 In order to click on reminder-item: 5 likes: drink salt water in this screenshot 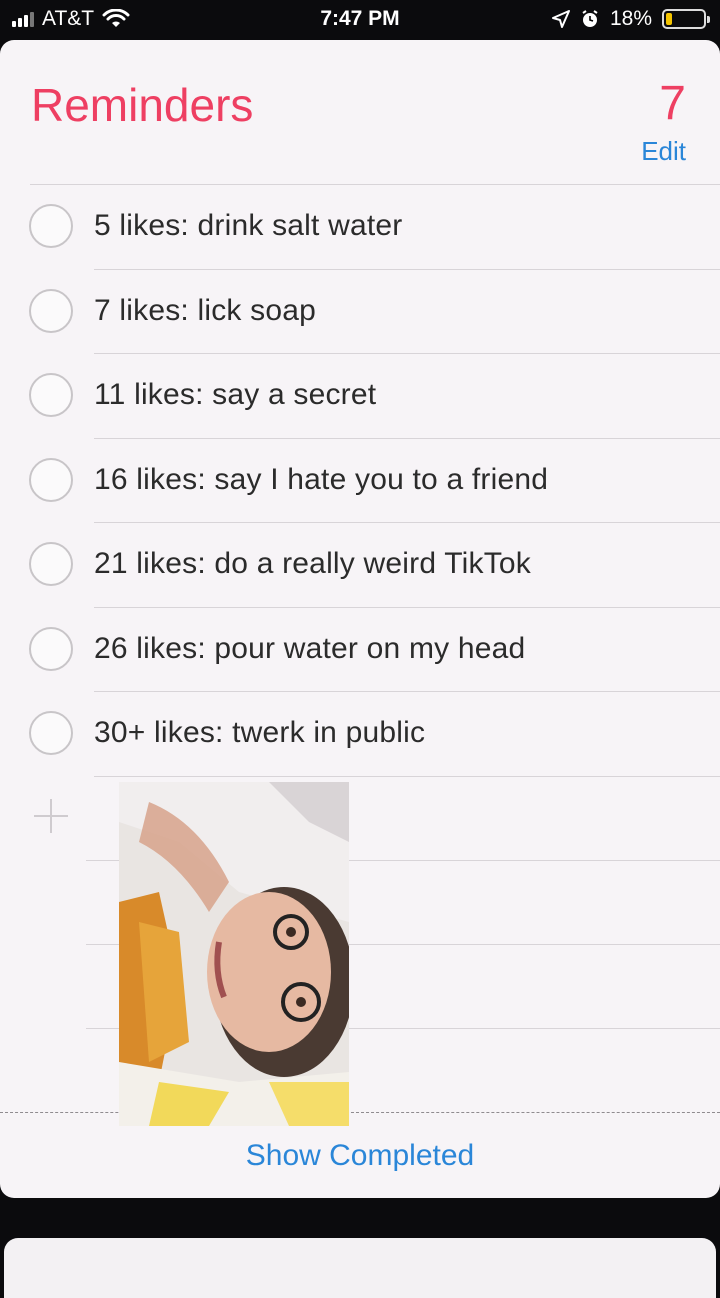, I will do `click(360, 227)`.